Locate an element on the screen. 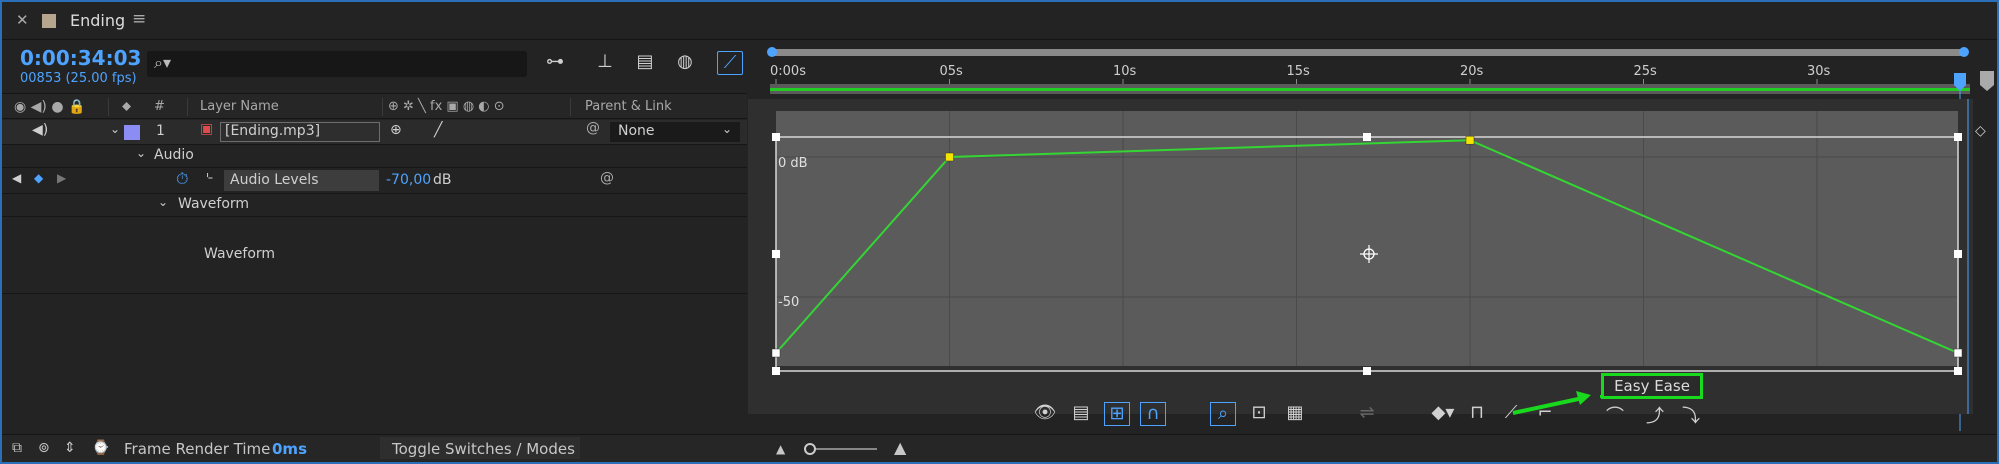 The width and height of the screenshot is (1999, 464). tab-bar: ✕ Ending ≡ is located at coordinates (999, 21).